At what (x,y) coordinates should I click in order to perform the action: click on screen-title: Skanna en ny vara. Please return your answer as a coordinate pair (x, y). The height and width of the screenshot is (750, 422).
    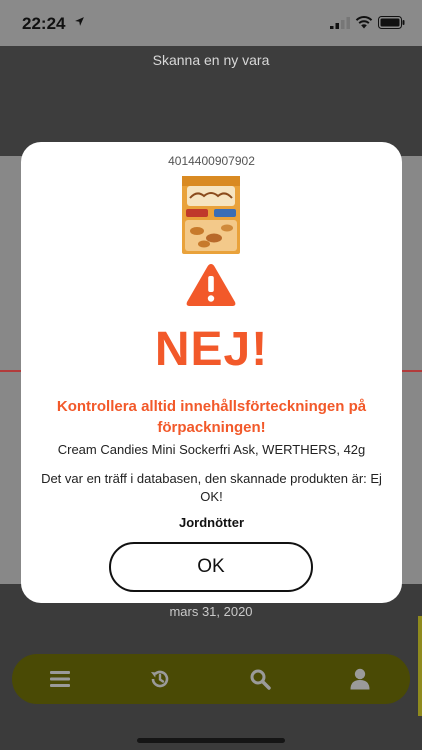
    Looking at the image, I should click on (211, 60).